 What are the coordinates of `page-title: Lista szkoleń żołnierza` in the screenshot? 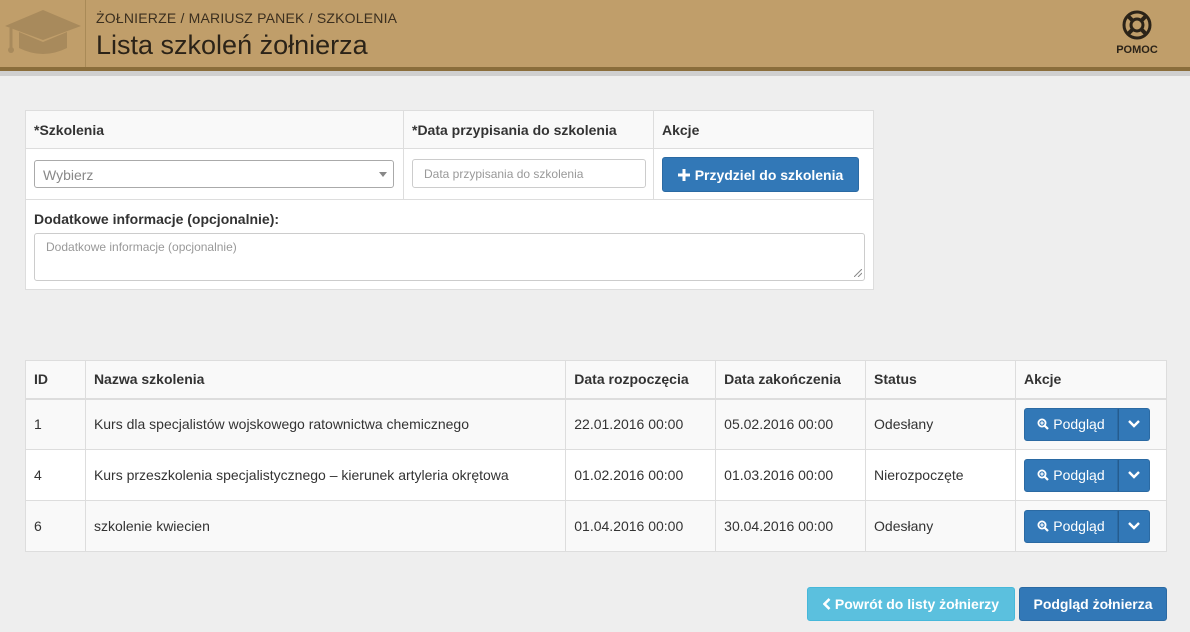 It's located at (232, 45).